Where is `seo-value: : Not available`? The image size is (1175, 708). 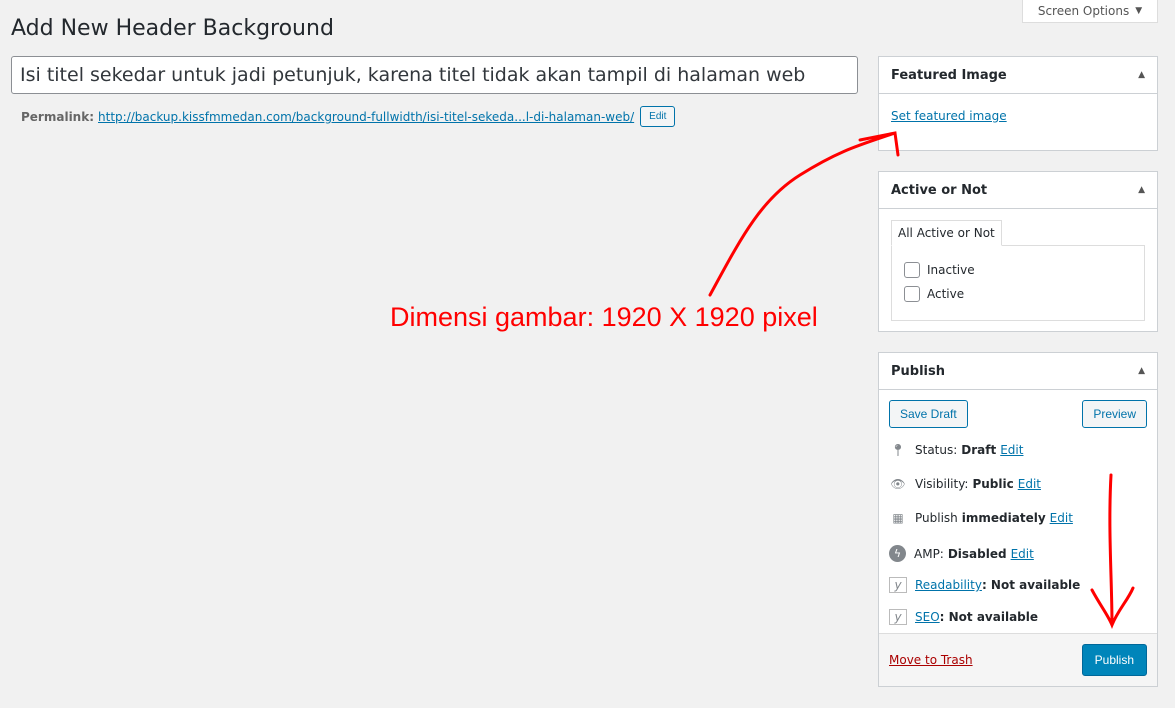
seo-value: : Not available is located at coordinates (989, 617).